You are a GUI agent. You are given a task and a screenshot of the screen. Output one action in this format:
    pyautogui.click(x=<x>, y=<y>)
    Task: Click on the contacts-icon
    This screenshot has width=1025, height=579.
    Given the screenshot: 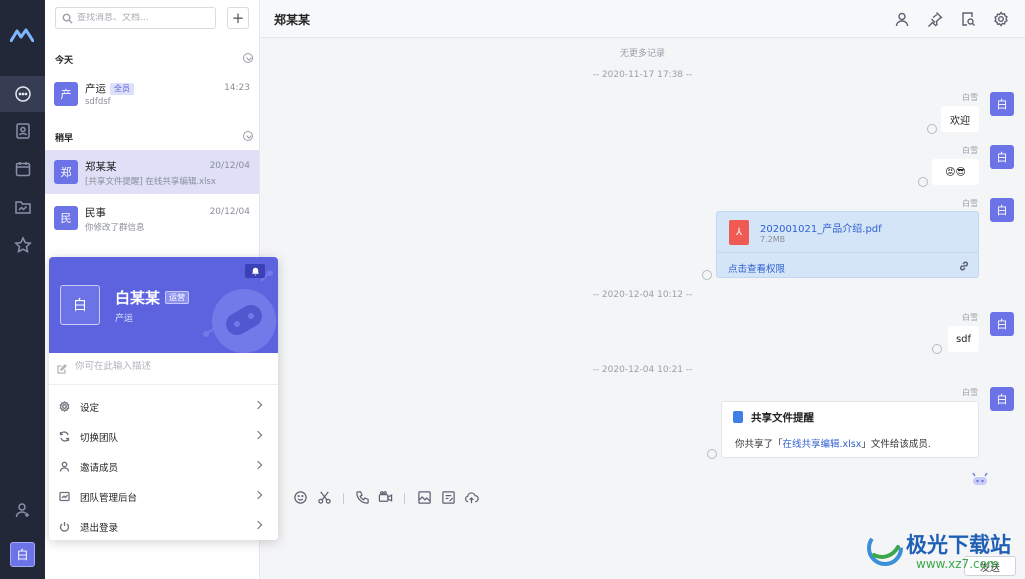 What is the action you would take?
    pyautogui.click(x=22, y=131)
    